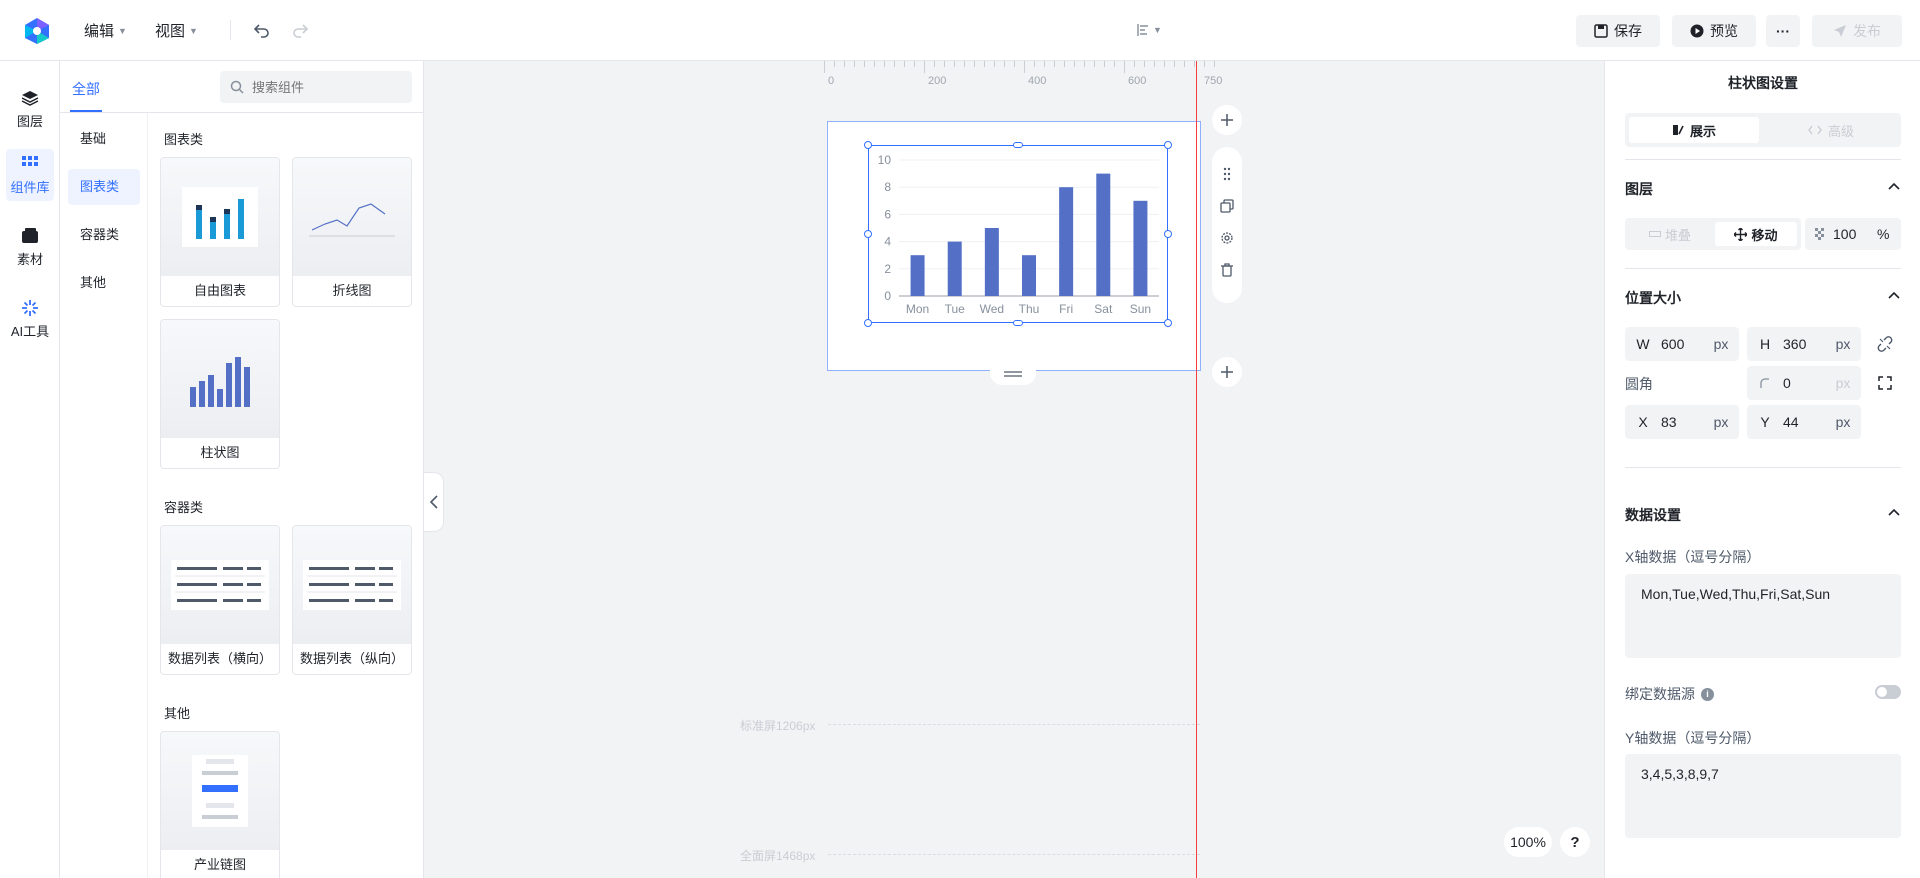 This screenshot has height=878, width=1920. I want to click on corner-radius-icon, so click(1764, 383).